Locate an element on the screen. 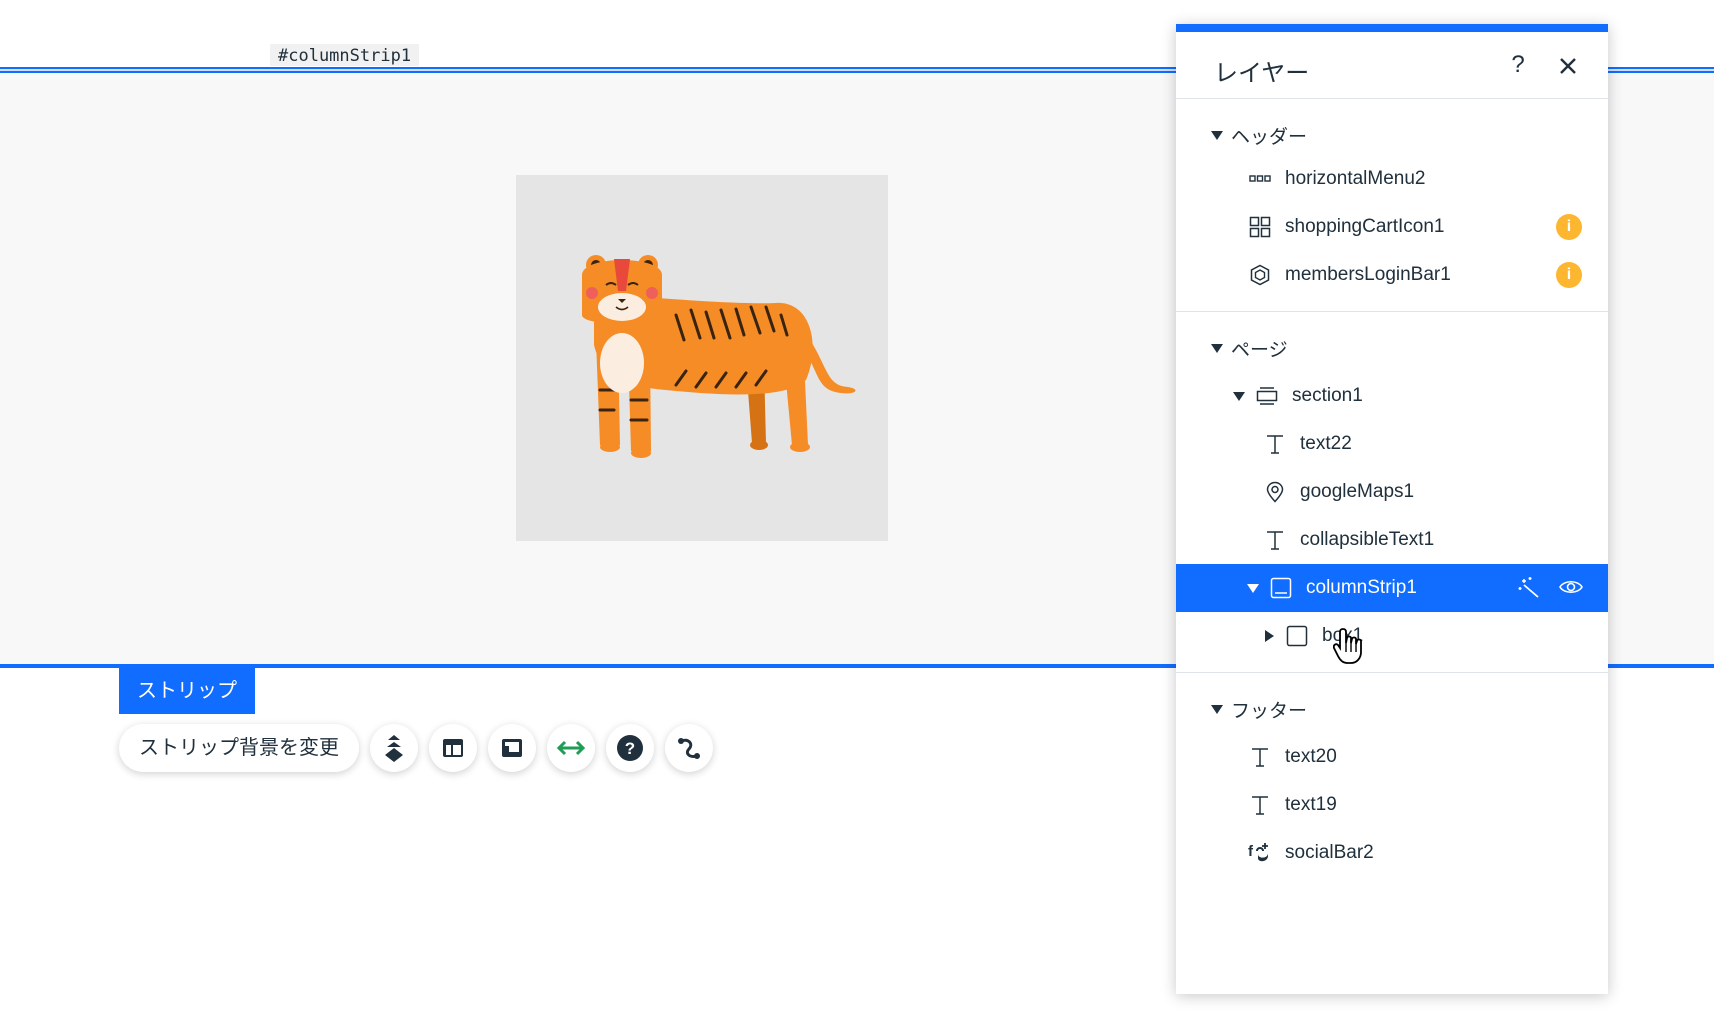 The height and width of the screenshot is (1016, 1714). layout-button is located at coordinates (453, 748).